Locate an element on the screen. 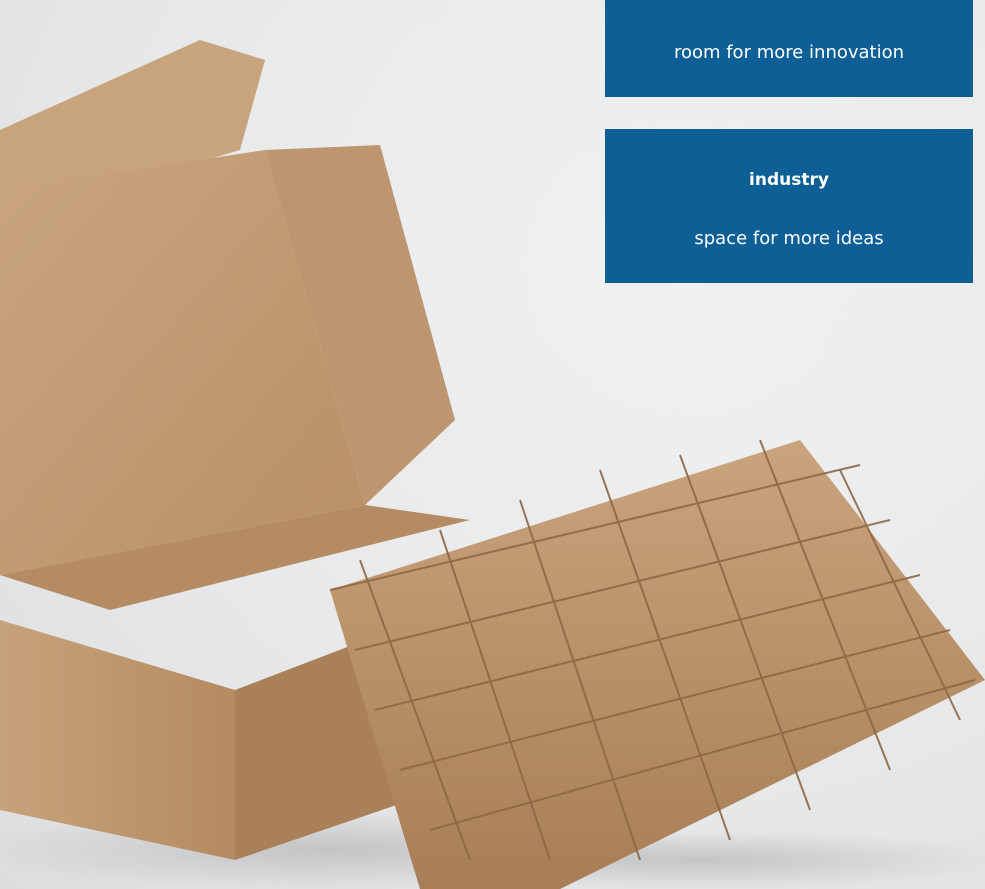 This screenshot has height=889, width=985. box-front is located at coordinates (117, 740).